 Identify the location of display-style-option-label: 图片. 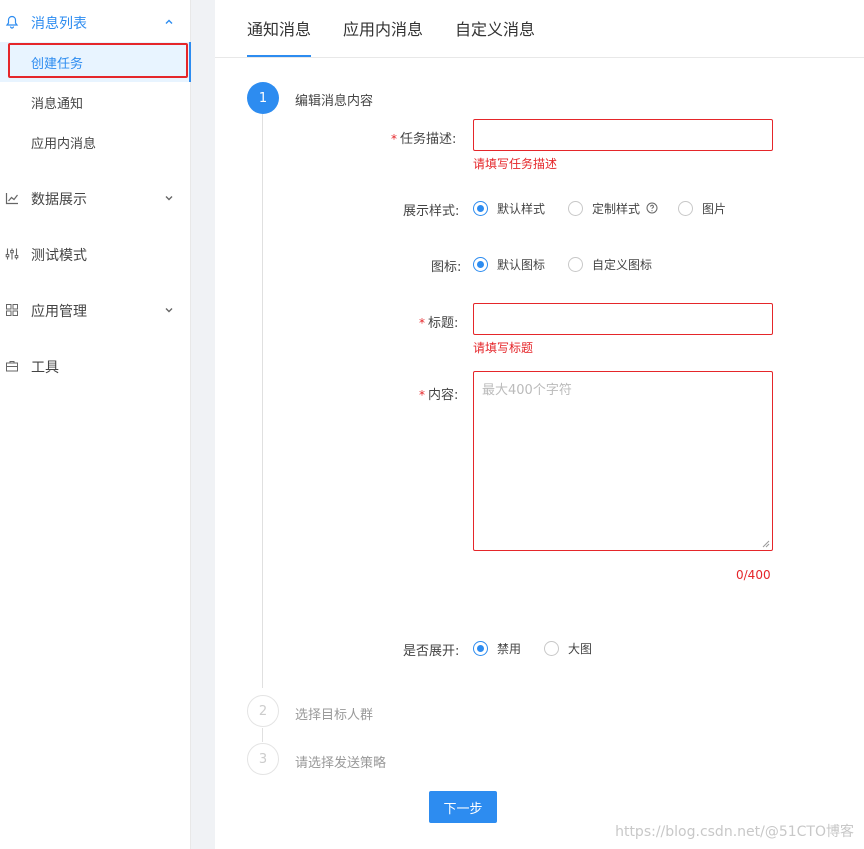
(714, 208).